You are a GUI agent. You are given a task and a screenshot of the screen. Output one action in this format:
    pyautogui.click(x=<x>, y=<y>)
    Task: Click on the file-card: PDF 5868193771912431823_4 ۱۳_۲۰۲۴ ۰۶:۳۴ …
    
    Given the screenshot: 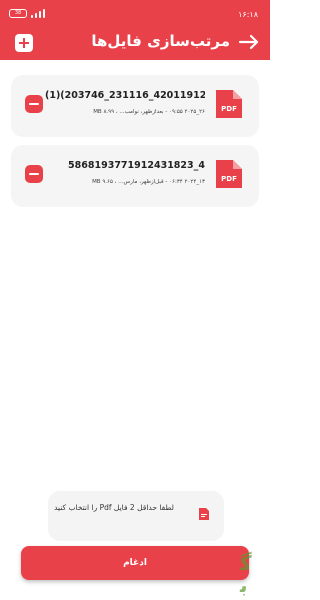 What is the action you would take?
    pyautogui.click(x=135, y=176)
    